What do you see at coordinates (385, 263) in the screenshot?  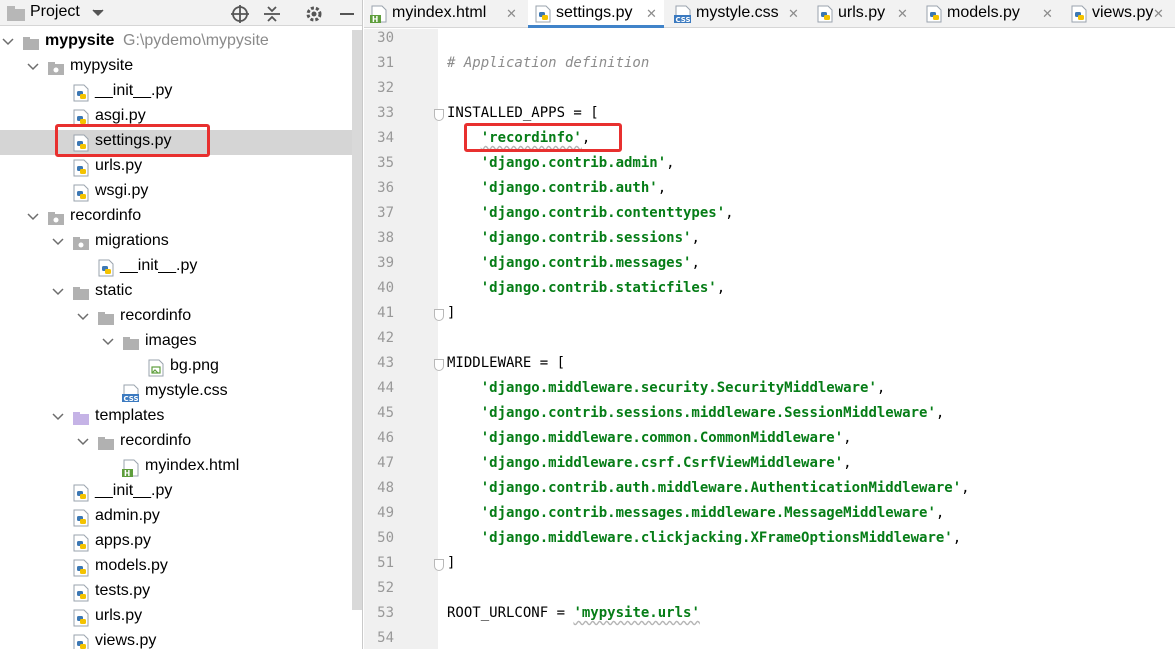 I see `line-number: 39` at bounding box center [385, 263].